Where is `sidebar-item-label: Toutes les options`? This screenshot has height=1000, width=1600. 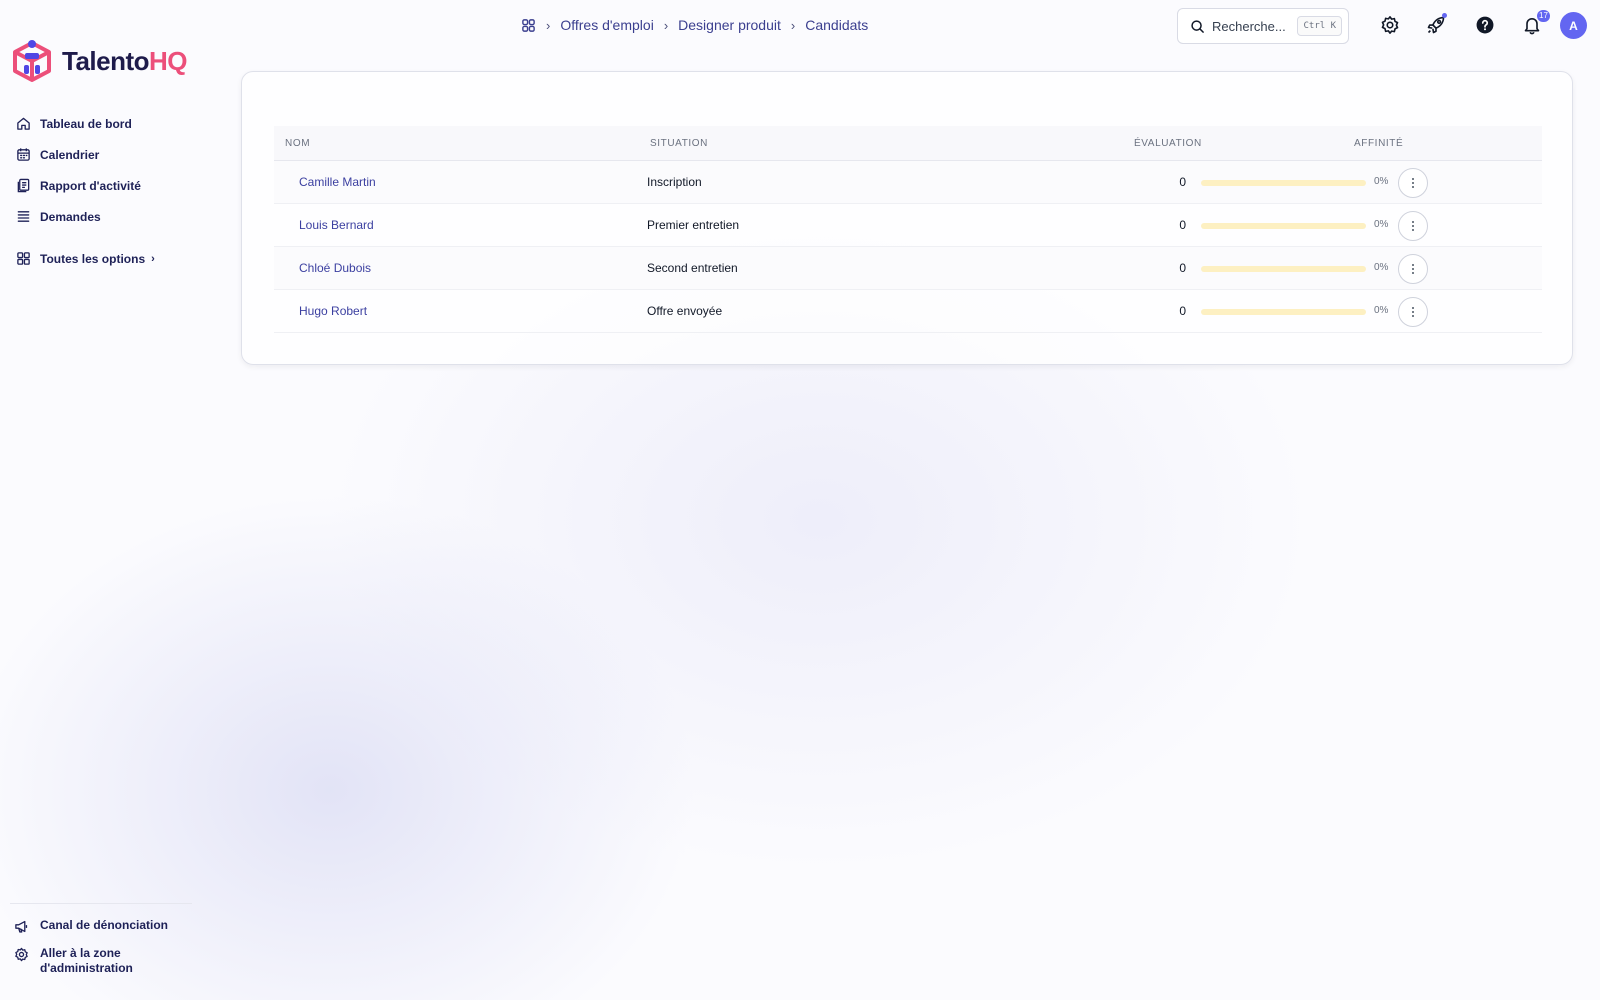
sidebar-item-label: Toutes les options is located at coordinates (93, 258).